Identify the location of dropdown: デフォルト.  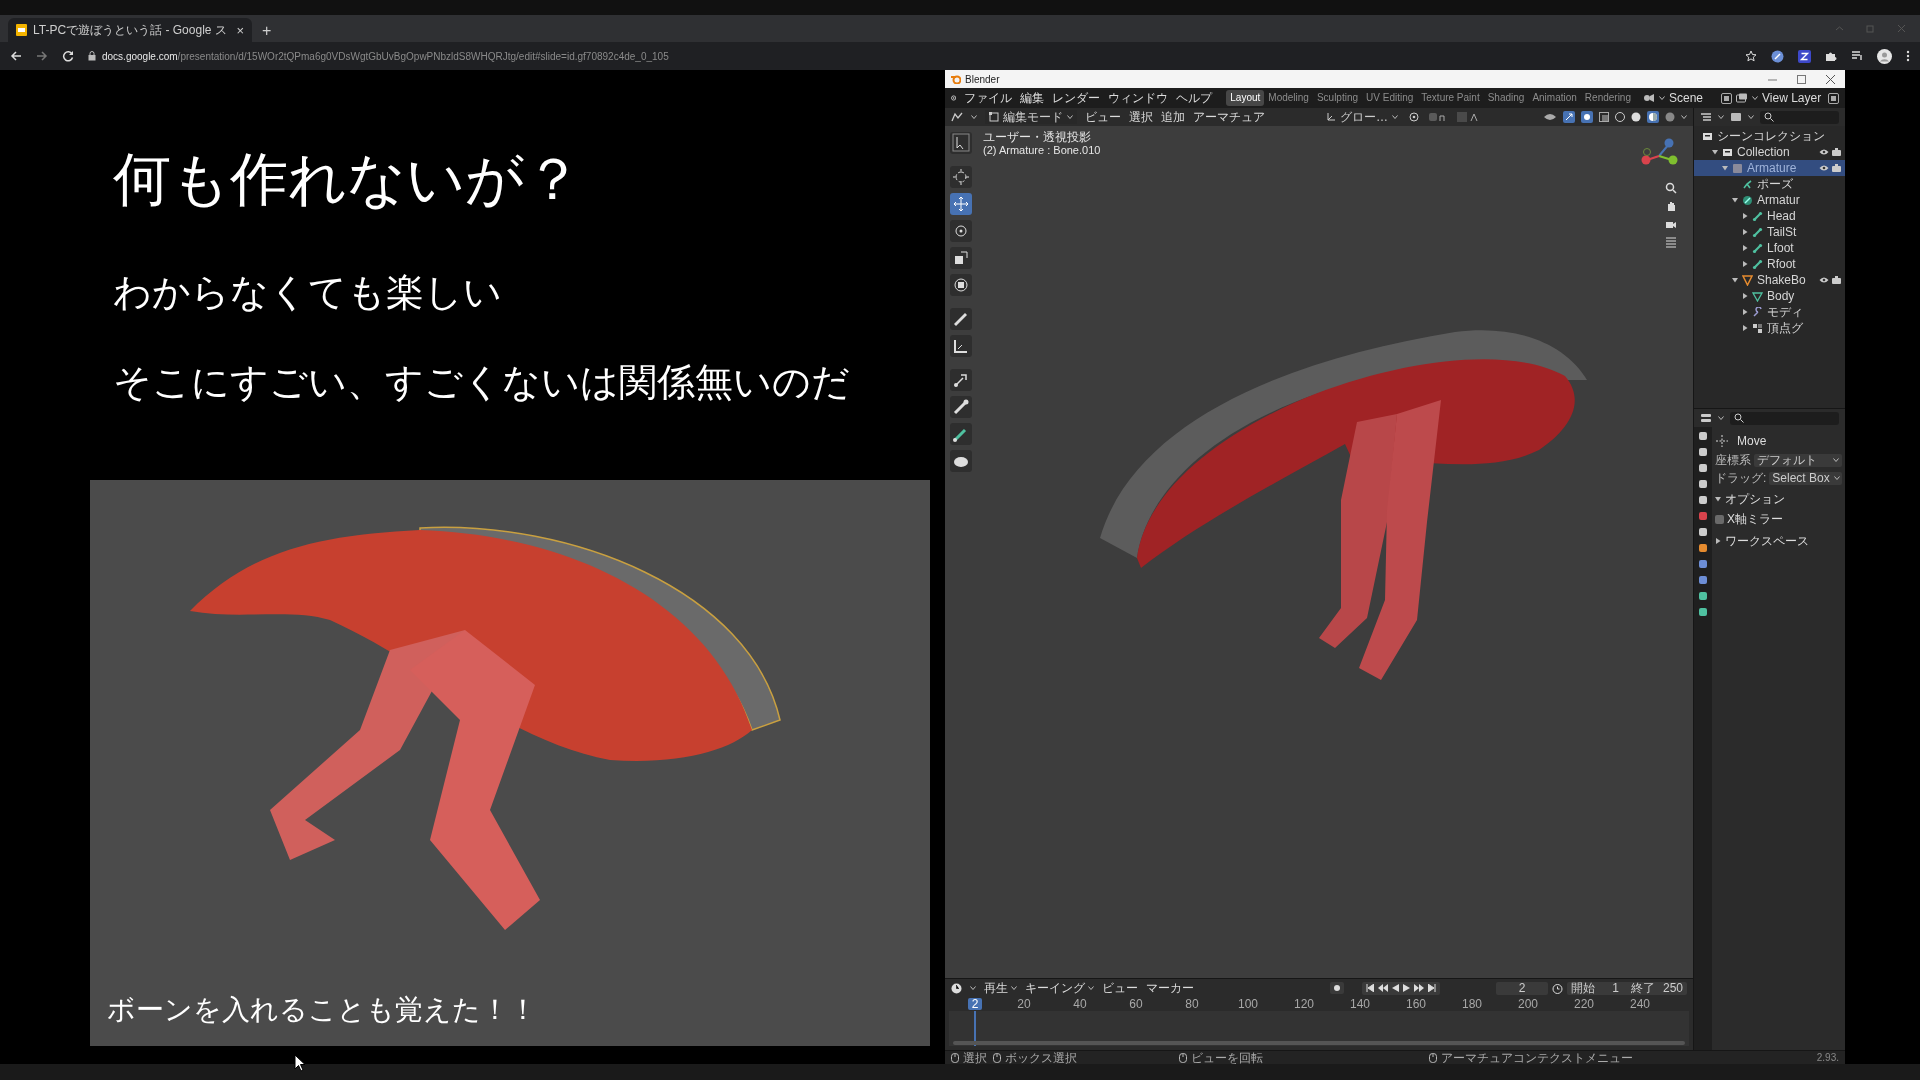
(1798, 460).